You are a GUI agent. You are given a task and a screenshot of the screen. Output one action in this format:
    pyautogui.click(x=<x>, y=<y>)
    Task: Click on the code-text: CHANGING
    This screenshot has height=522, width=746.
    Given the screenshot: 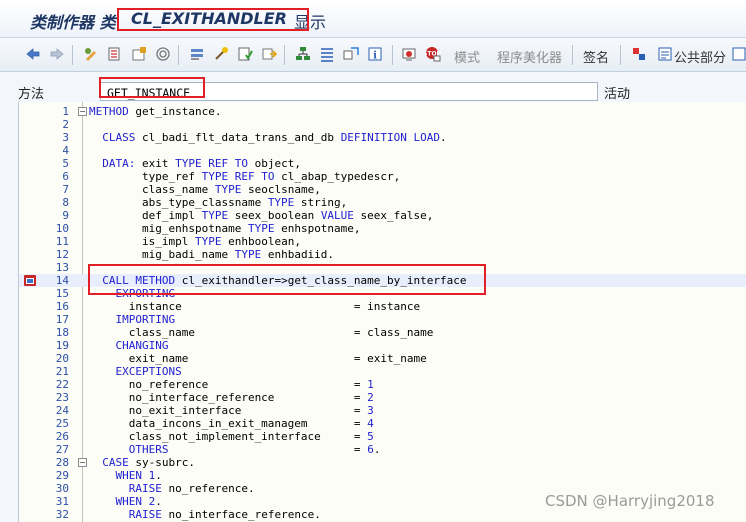 What is the action you would take?
    pyautogui.click(x=129, y=345)
    